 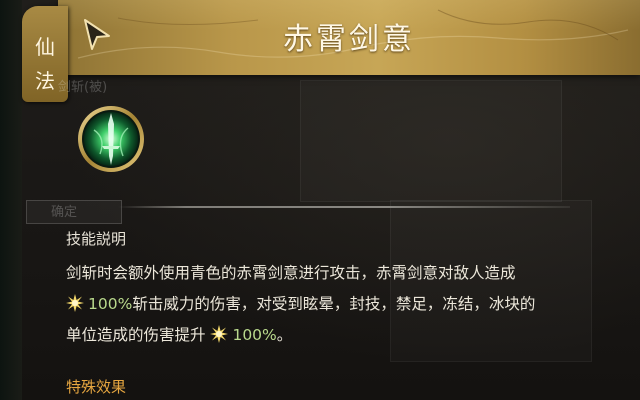 I want to click on pointer-arrow-icon, so click(x=97, y=34).